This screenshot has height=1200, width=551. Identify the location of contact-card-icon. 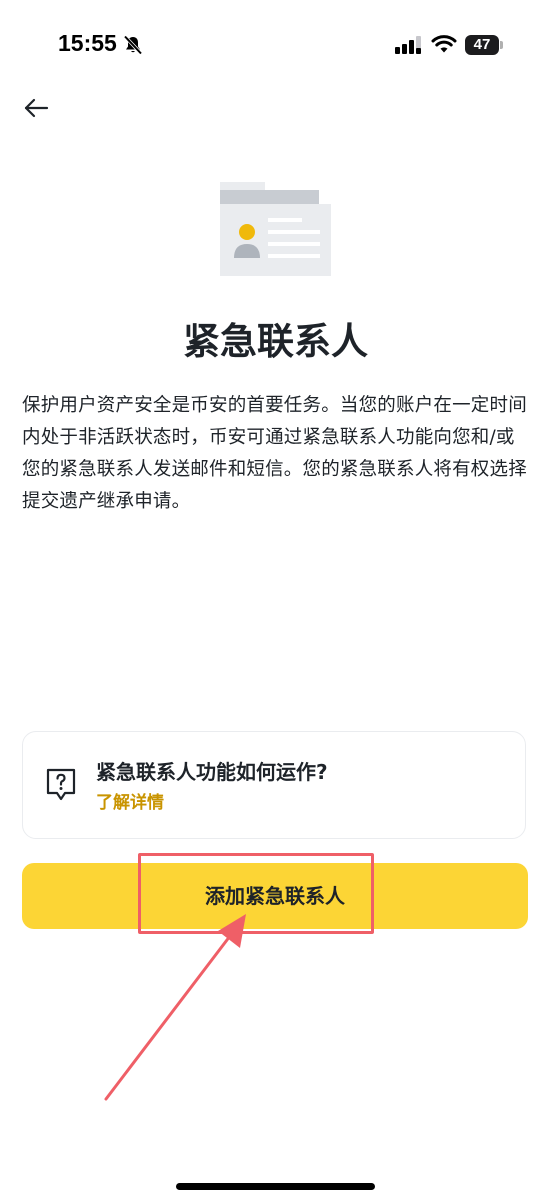
(275, 229).